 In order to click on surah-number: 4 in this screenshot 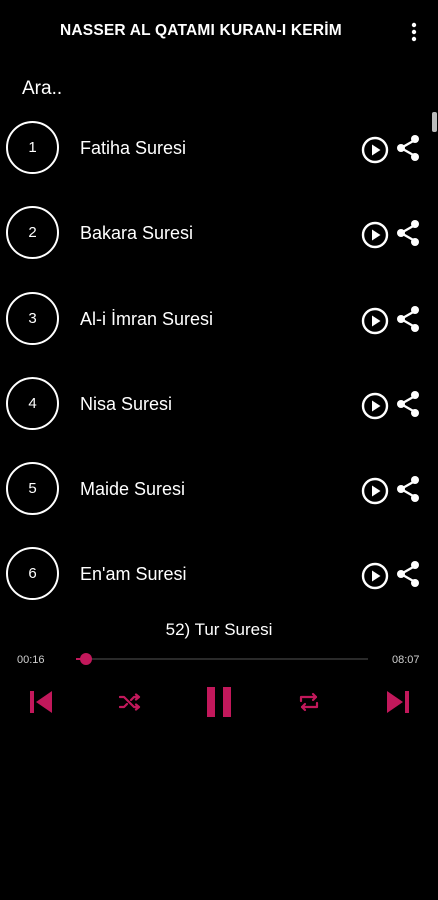, I will do `click(32, 403)`.